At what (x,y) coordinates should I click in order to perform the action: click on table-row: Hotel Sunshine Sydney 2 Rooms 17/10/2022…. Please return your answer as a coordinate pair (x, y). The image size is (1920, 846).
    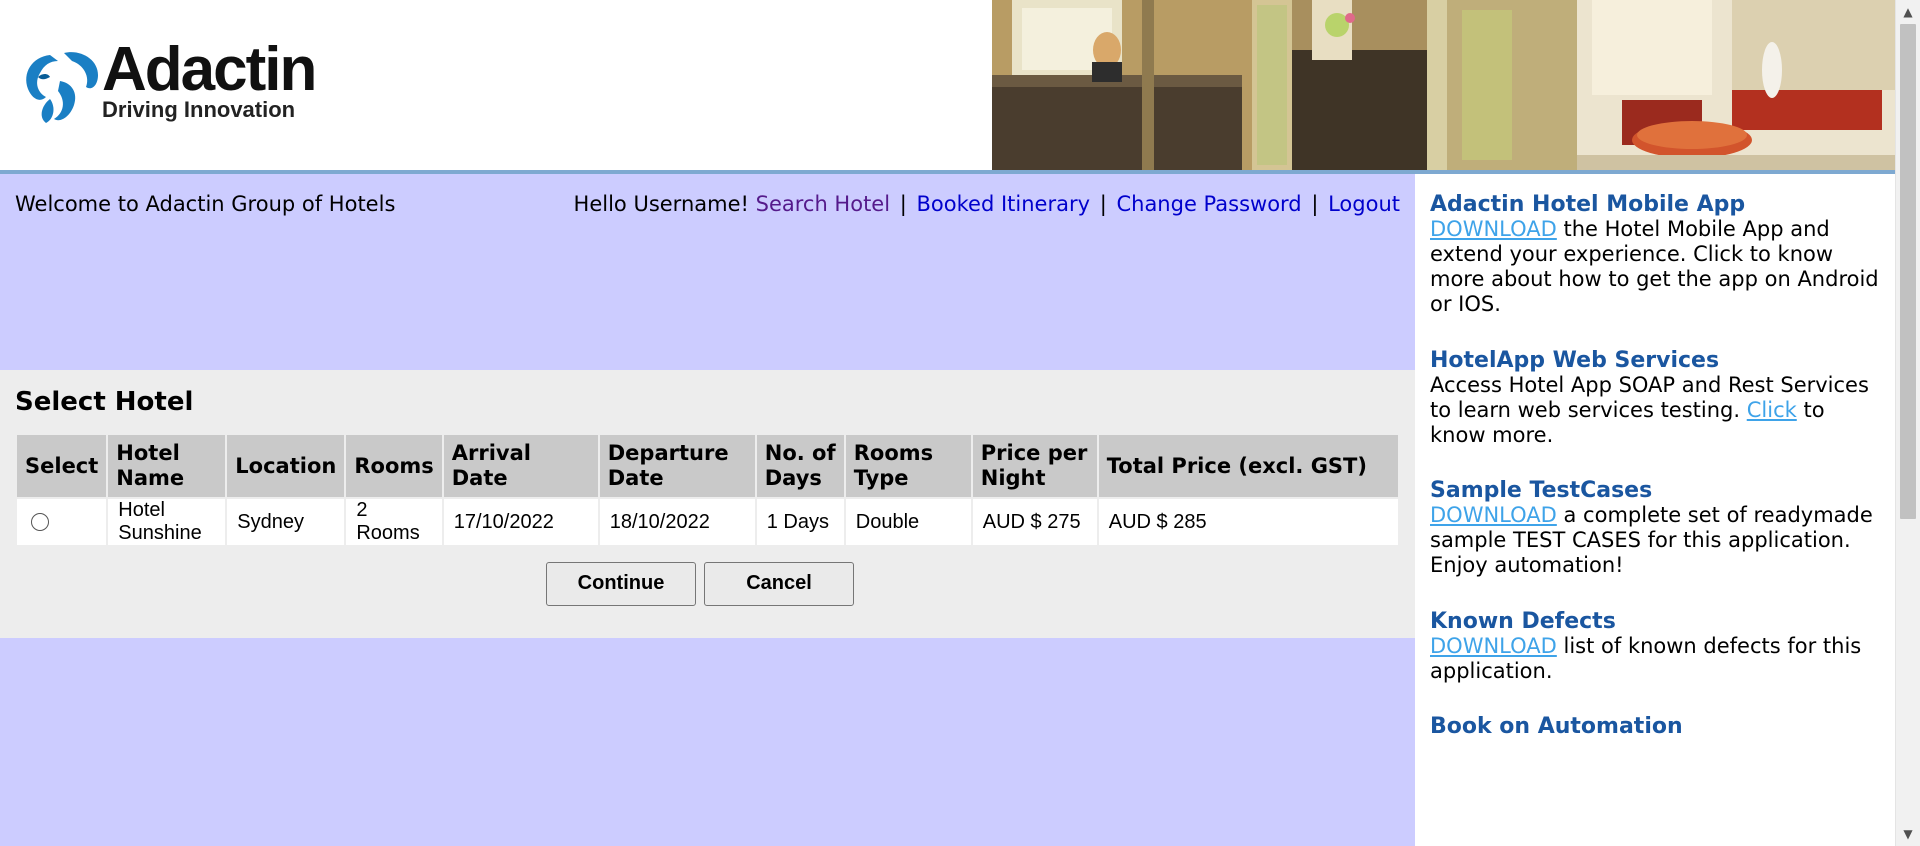
    Looking at the image, I should click on (707, 522).